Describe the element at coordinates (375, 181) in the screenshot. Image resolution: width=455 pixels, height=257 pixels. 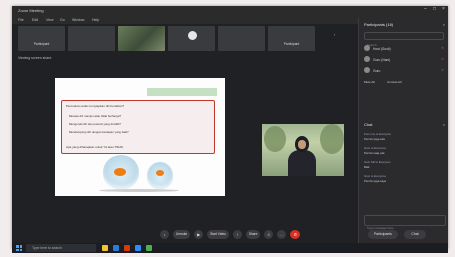
I see `chat-message: Permisi juga saya` at that location.